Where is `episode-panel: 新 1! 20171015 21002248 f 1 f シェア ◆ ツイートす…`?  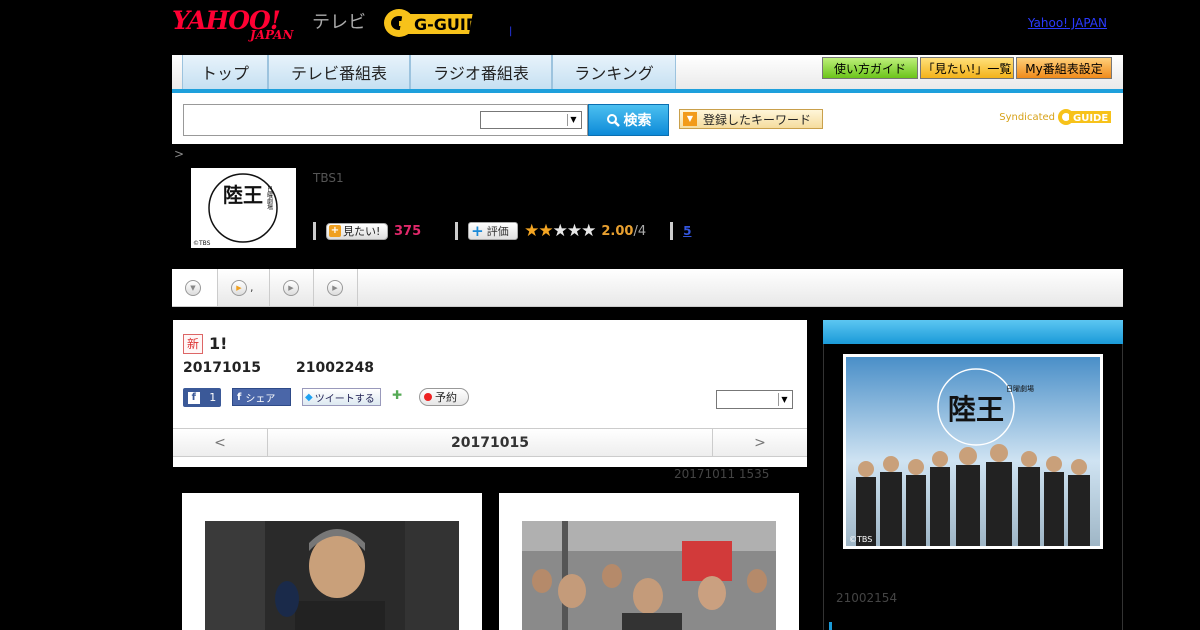
episode-panel: 新 1! 20171015 21002248 f 1 f シェア ◆ ツイートす… is located at coordinates (490, 393).